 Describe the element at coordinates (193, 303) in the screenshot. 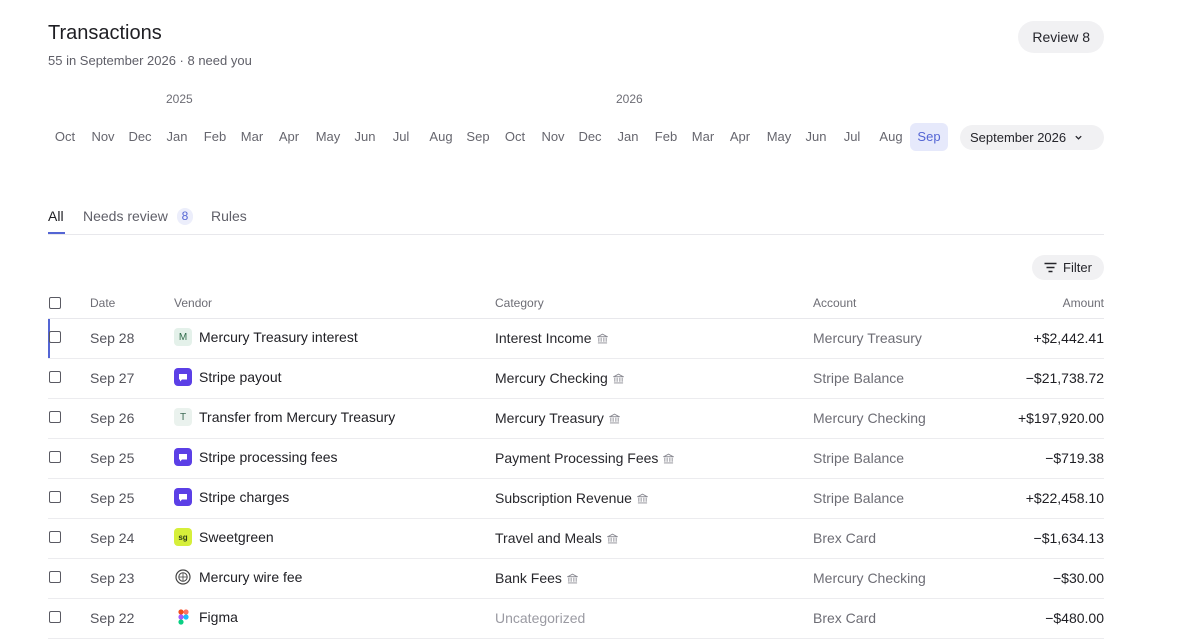

I see `col-vendor: Vendor` at that location.